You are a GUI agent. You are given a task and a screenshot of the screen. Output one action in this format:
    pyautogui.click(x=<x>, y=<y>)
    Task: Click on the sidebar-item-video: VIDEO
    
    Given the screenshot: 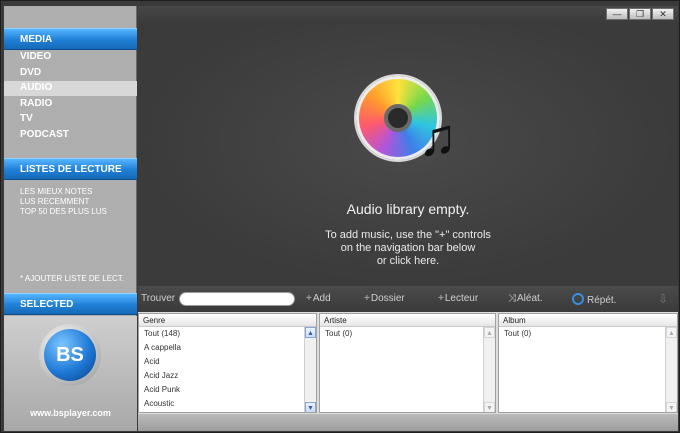 What is the action you would take?
    pyautogui.click(x=70, y=57)
    